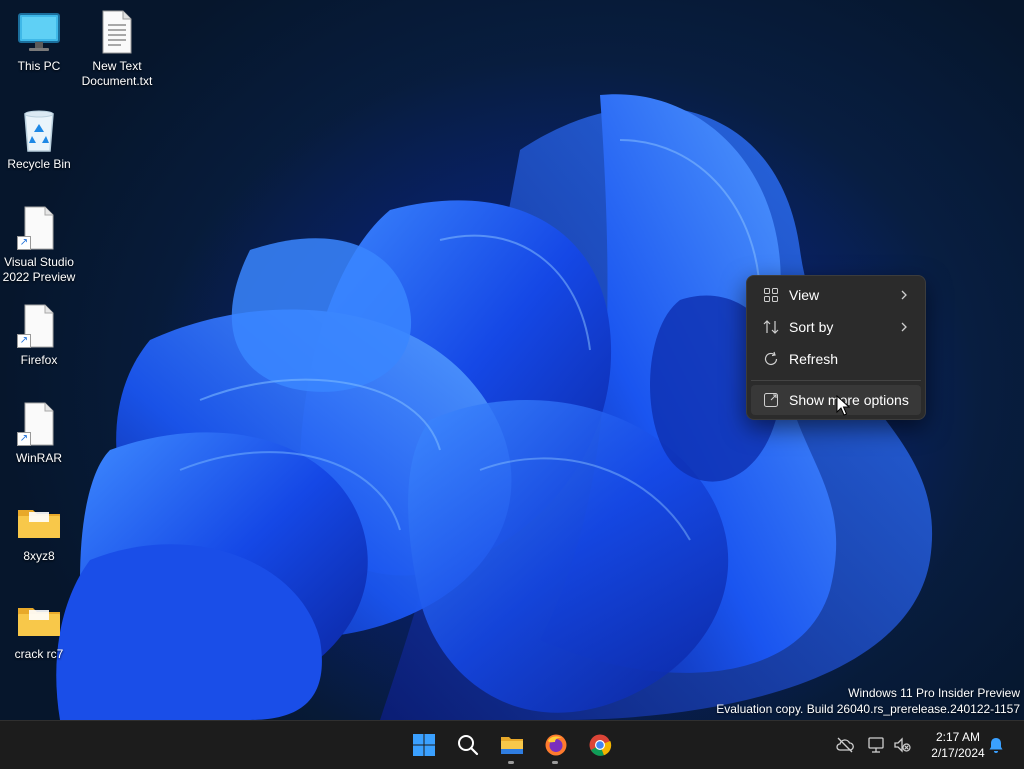  I want to click on menu-item-sort-by: Sort by, so click(836, 327).